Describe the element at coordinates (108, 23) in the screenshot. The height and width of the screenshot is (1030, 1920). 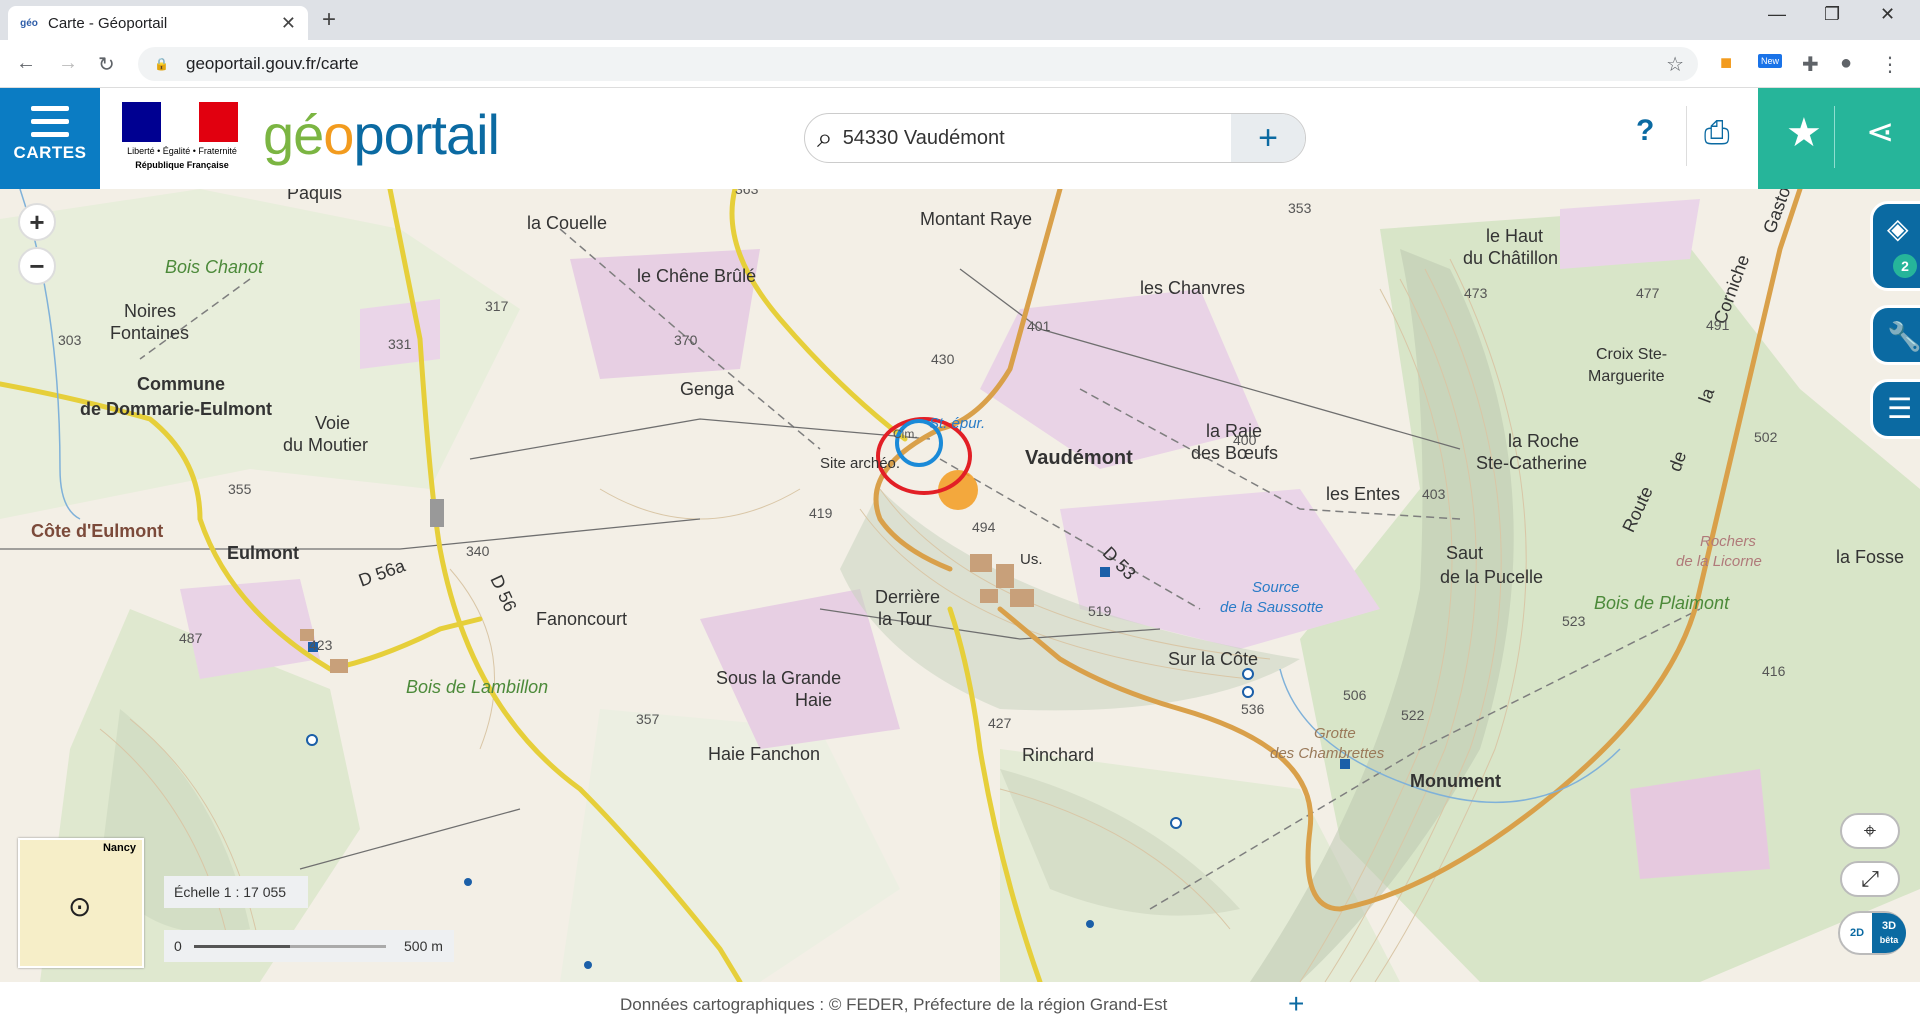
I see `tab-title: Carte - Géoportail` at that location.